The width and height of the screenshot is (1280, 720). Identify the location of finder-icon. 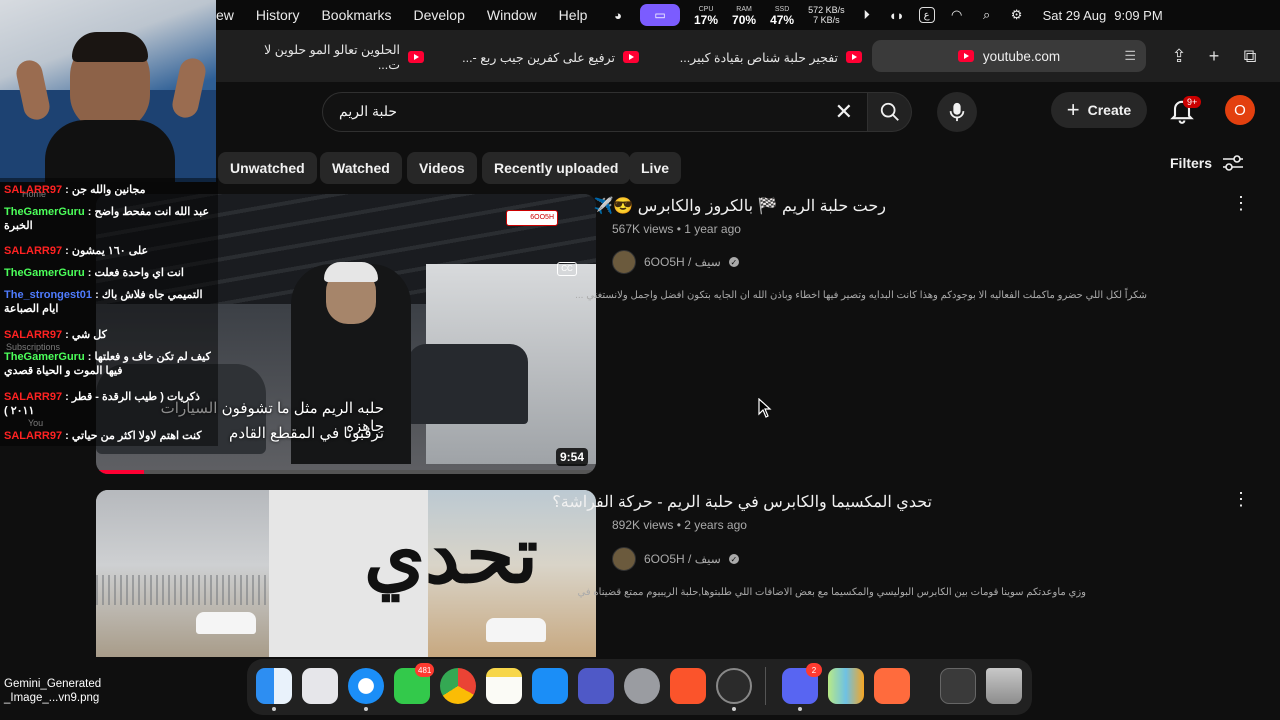
(274, 686).